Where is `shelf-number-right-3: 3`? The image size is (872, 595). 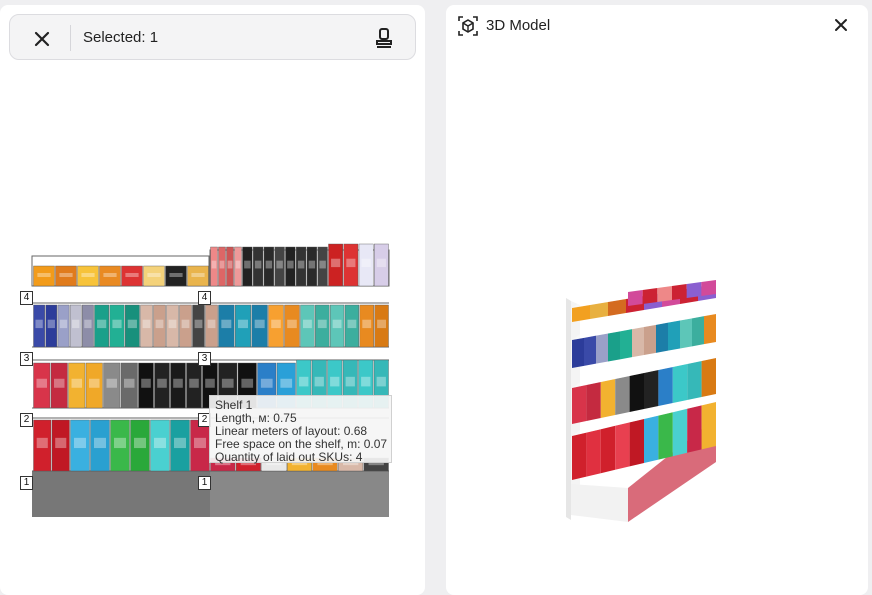
shelf-number-right-3: 3 is located at coordinates (204, 359).